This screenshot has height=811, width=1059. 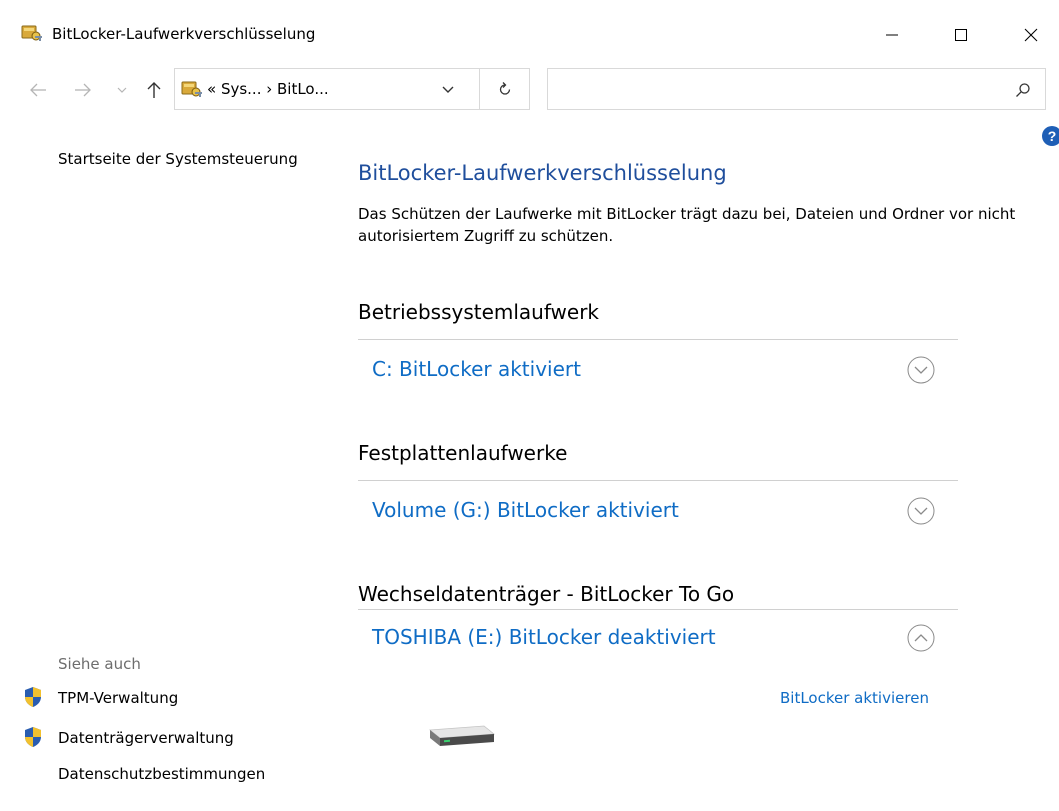 I want to click on arrow-right-icon, so click(x=83, y=90).